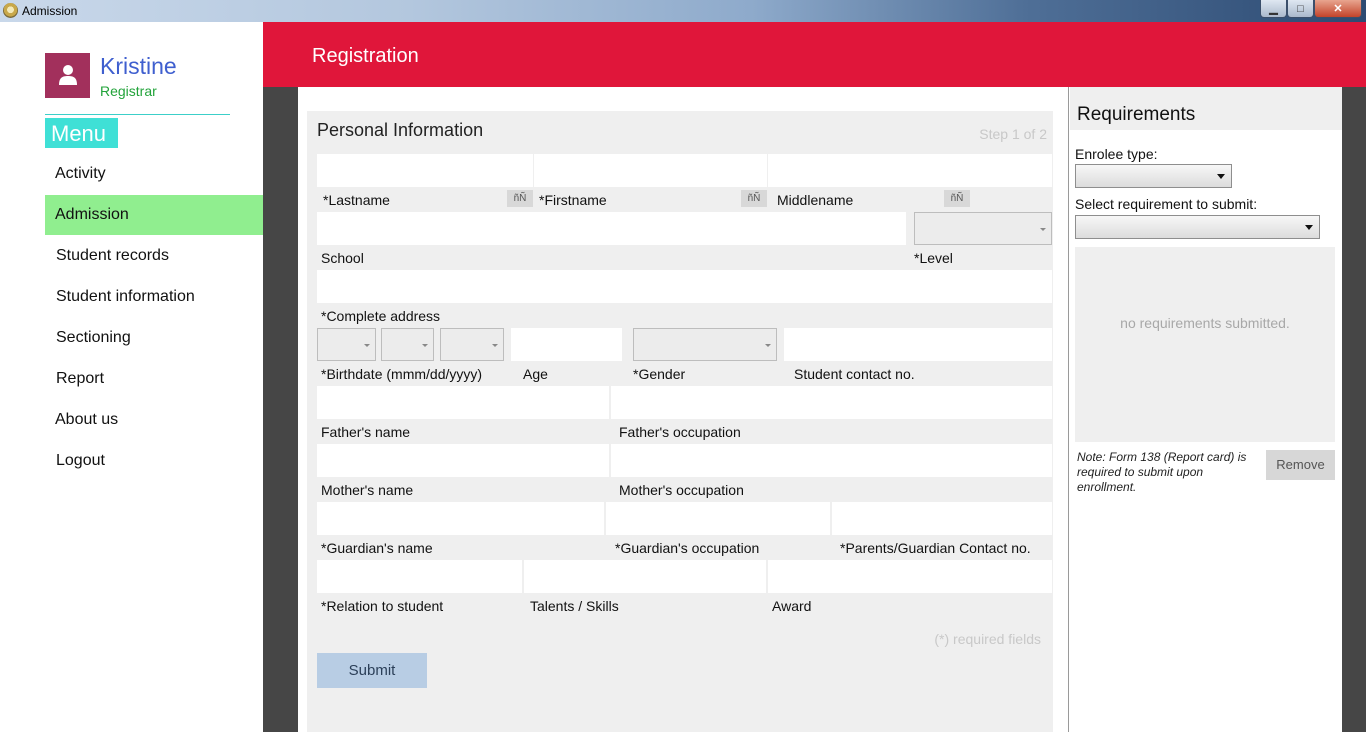 Image resolution: width=1366 pixels, height=732 pixels. Describe the element at coordinates (154, 297) in the screenshot. I see `menu-item-student-information: Student information` at that location.